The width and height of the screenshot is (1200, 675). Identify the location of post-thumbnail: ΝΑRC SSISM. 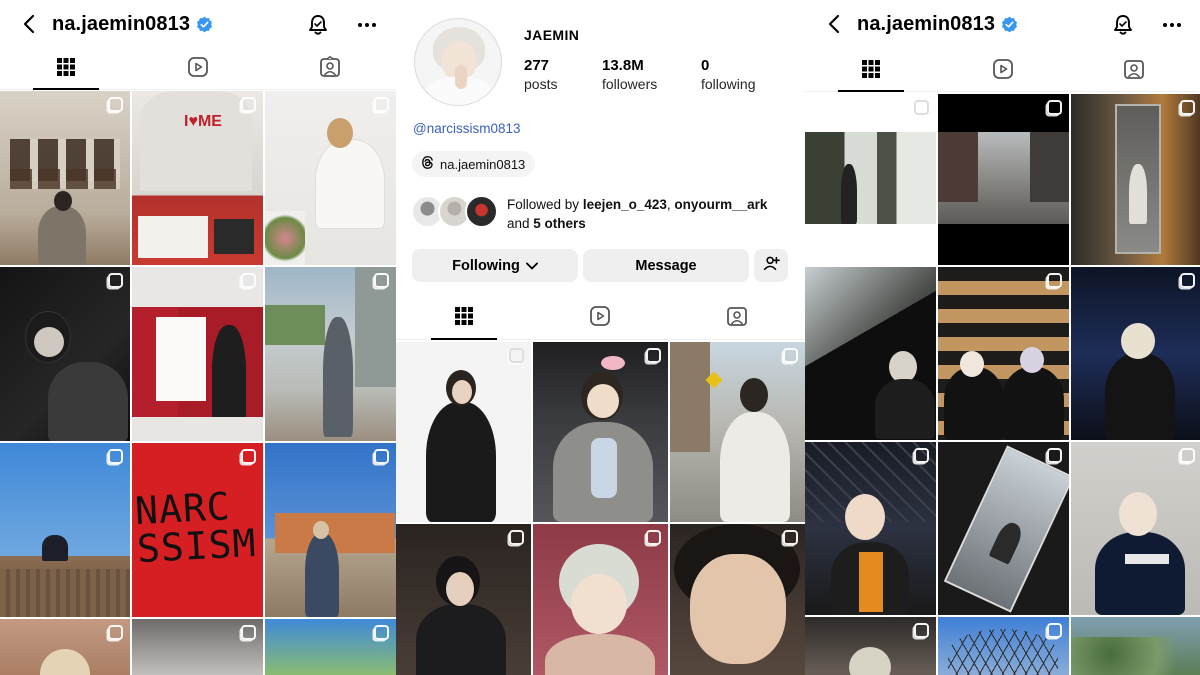
(197, 530).